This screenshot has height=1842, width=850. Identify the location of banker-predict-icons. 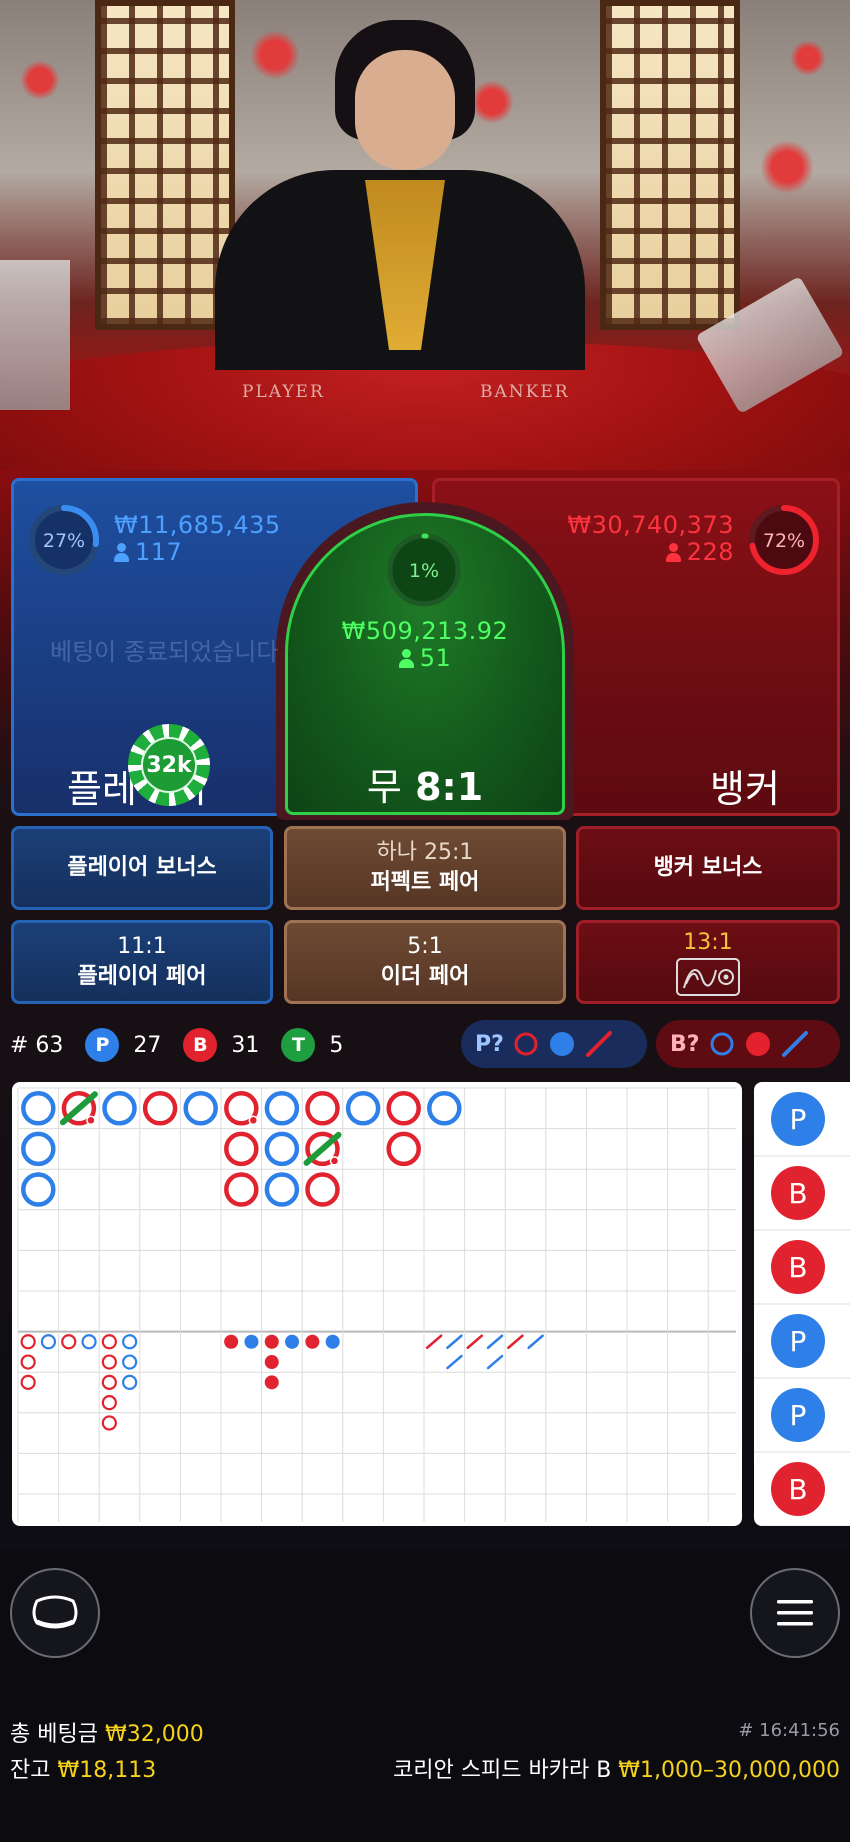
(759, 1044).